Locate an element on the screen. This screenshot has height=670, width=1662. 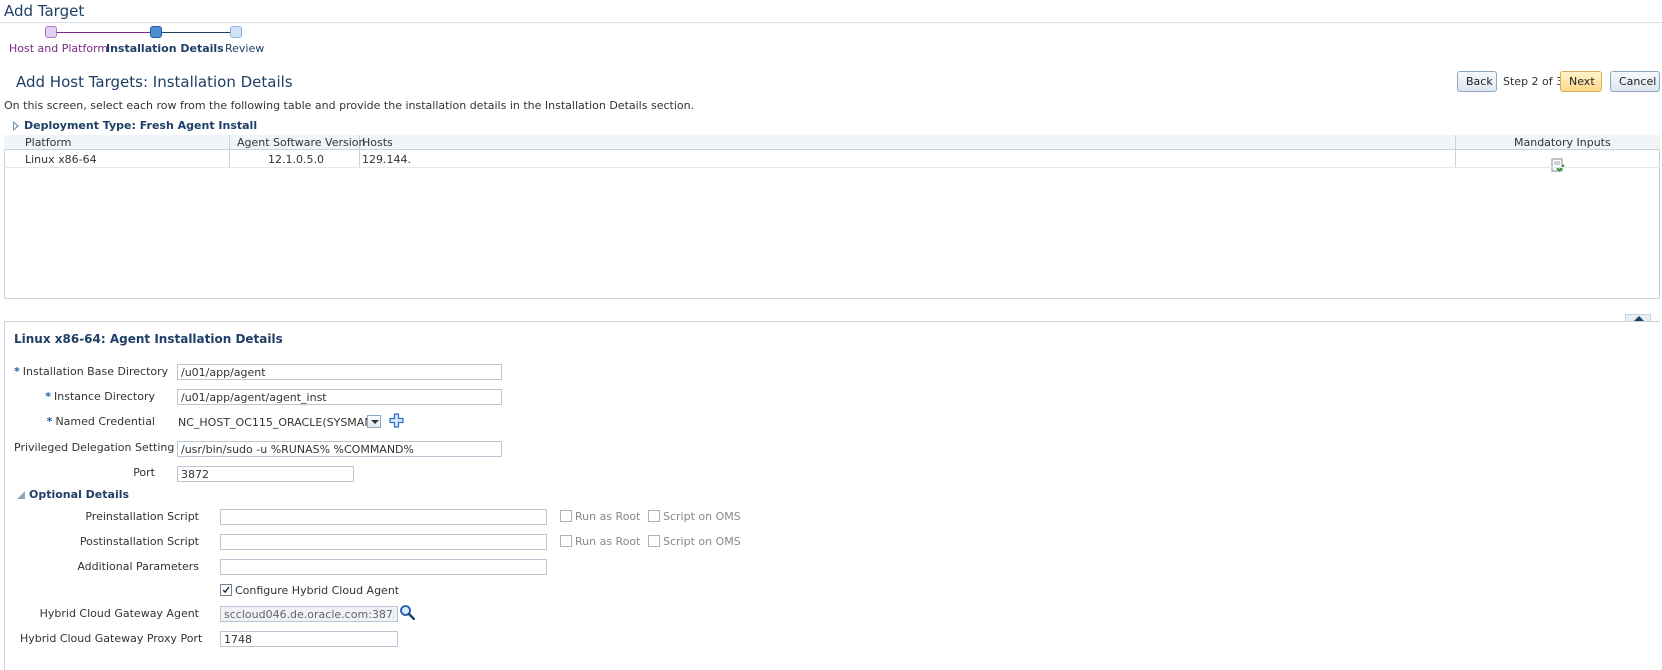
title-divider is located at coordinates (831, 22).